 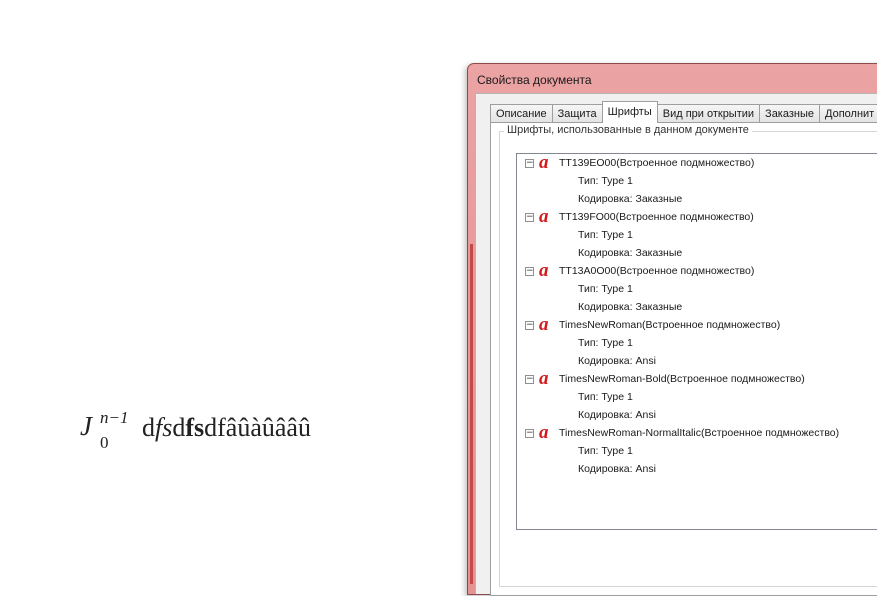 What do you see at coordinates (148, 427) in the screenshot?
I see `text-d1: d` at bounding box center [148, 427].